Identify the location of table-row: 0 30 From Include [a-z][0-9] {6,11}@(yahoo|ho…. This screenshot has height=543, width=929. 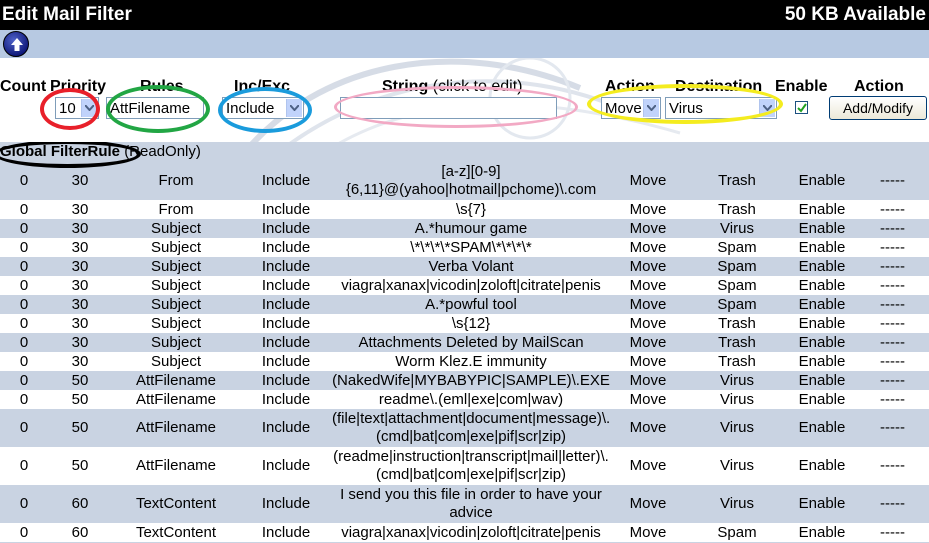
(464, 181).